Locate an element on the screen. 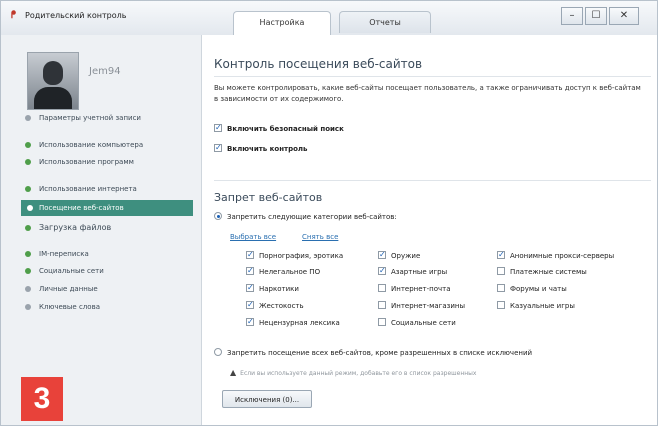  safe-search-label: Включить безопасный поиск is located at coordinates (285, 129).